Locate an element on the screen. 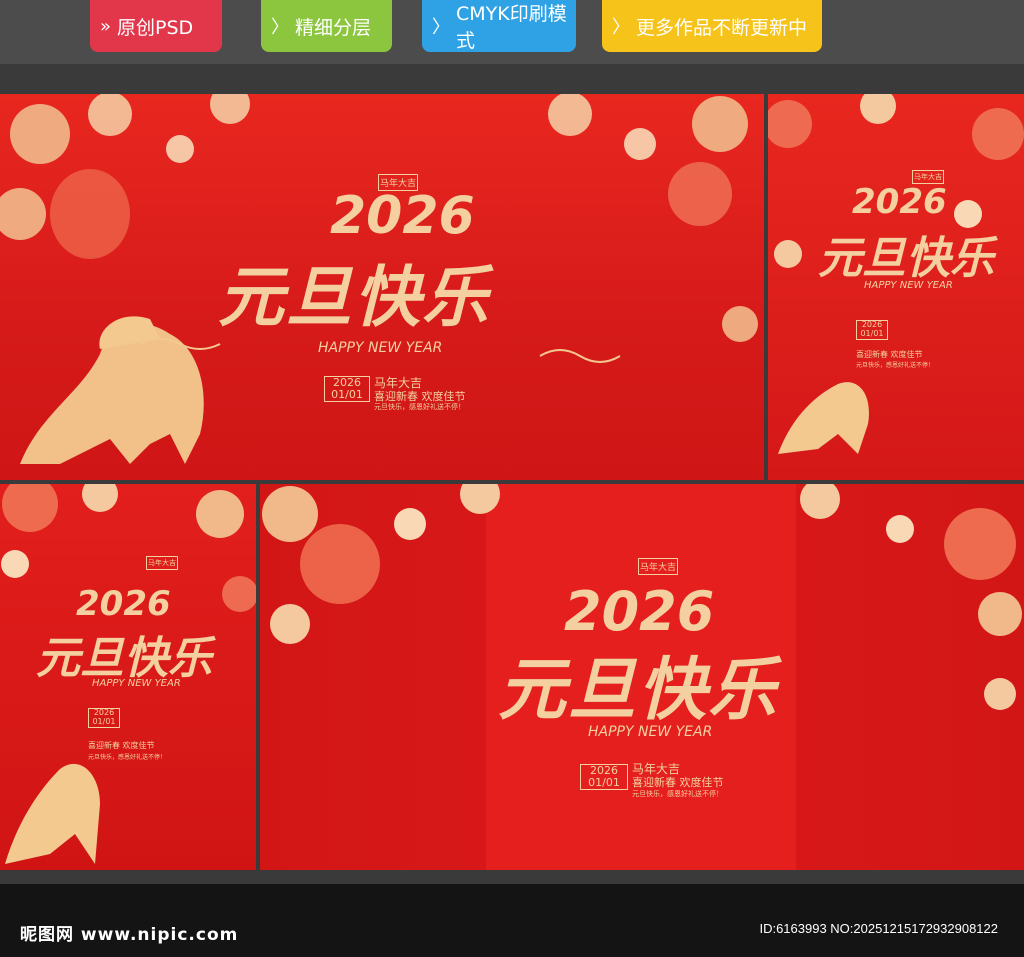  tab-original-psd: » 原创PSD is located at coordinates (156, 26).